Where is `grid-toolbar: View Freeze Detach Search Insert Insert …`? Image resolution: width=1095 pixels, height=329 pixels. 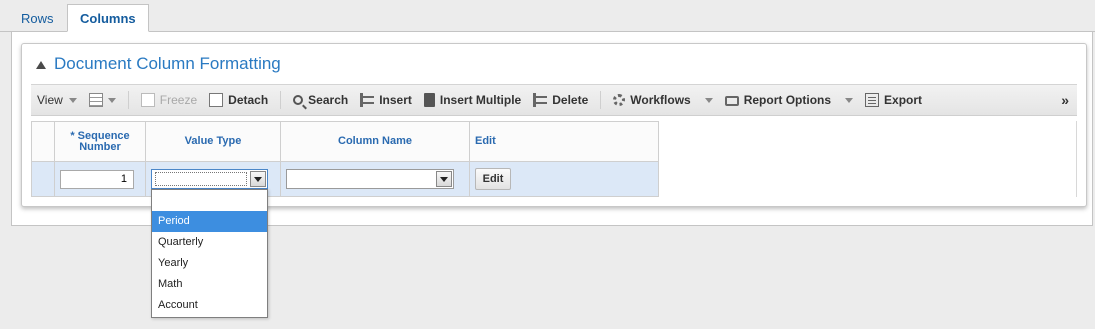 grid-toolbar: View Freeze Detach Search Insert Insert … is located at coordinates (554, 100).